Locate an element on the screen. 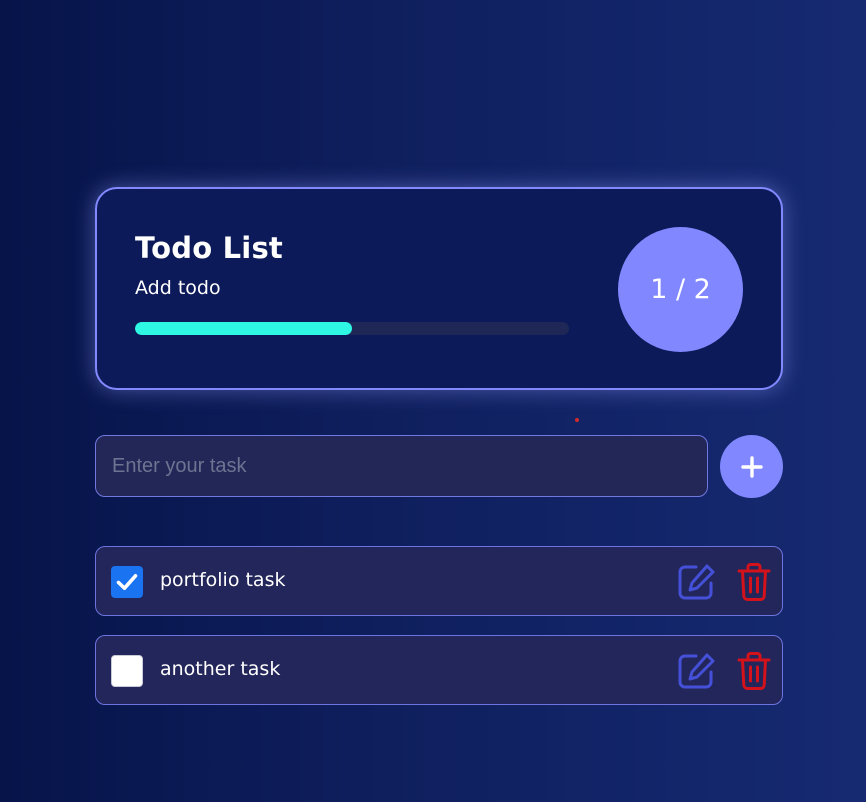 The height and width of the screenshot is (802, 866). todo-item: another task is located at coordinates (439, 670).